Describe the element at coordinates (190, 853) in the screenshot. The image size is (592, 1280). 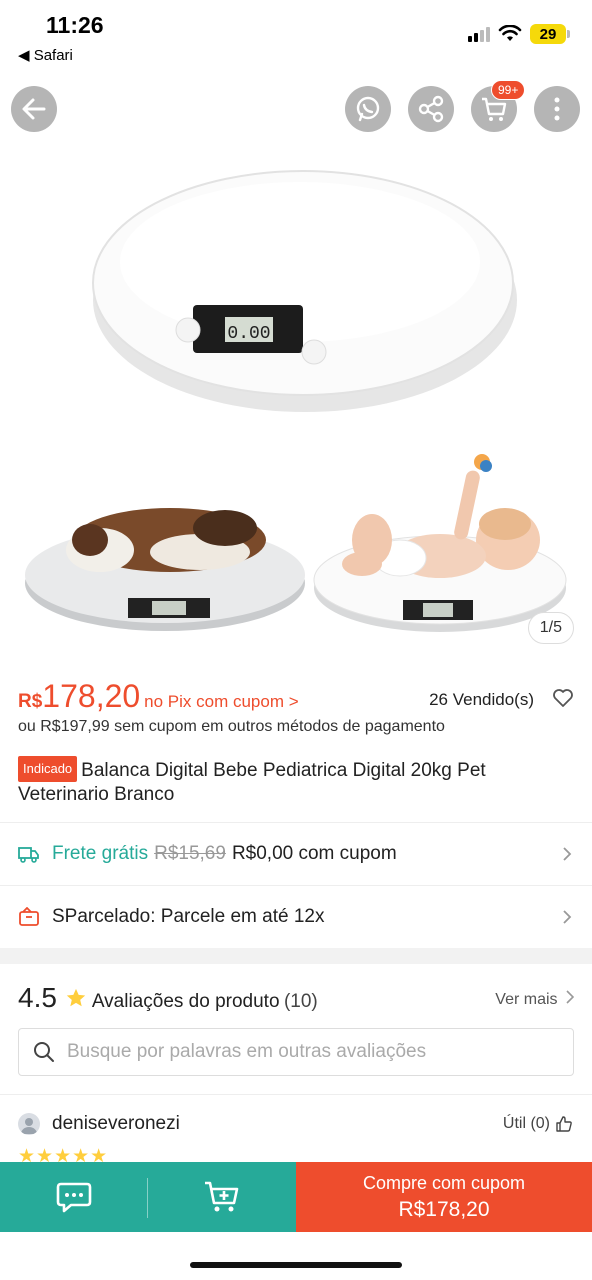
I see `old-shipping-price: R$15,69` at that location.